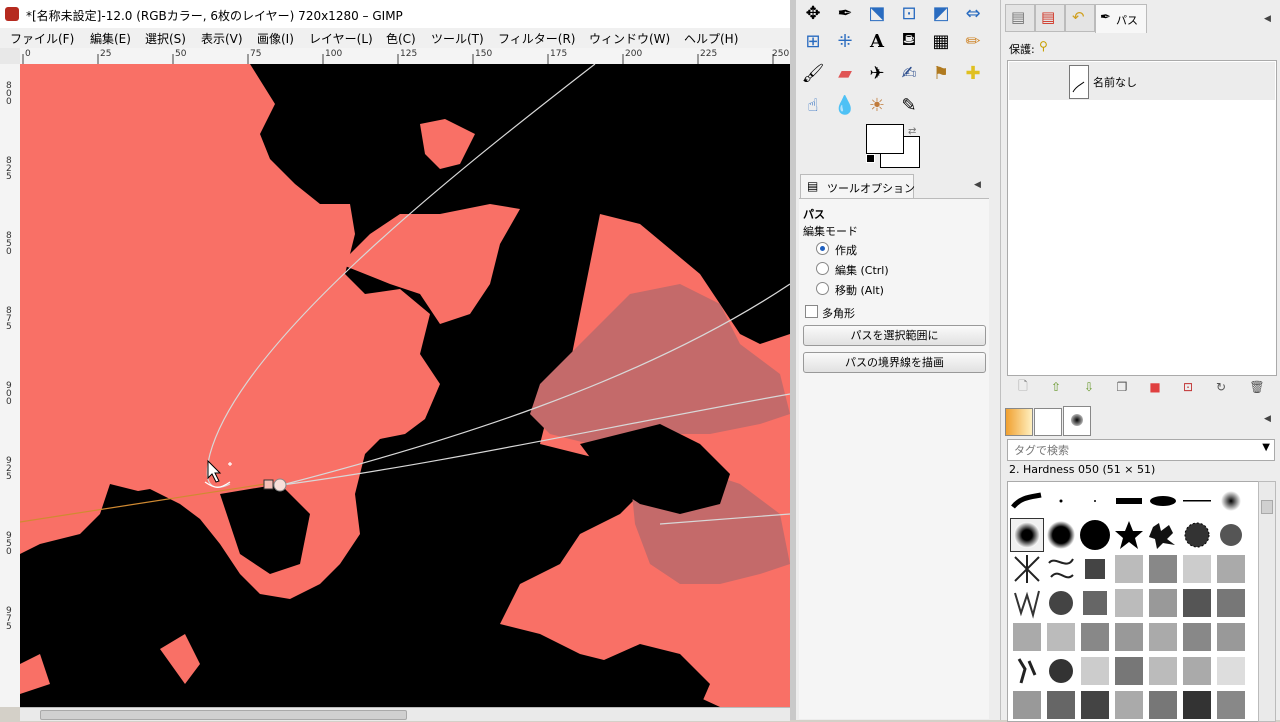 This screenshot has height=722, width=1280. Describe the element at coordinates (894, 335) in the screenshot. I see `selection-from-path-button: パスを選択範囲に` at that location.